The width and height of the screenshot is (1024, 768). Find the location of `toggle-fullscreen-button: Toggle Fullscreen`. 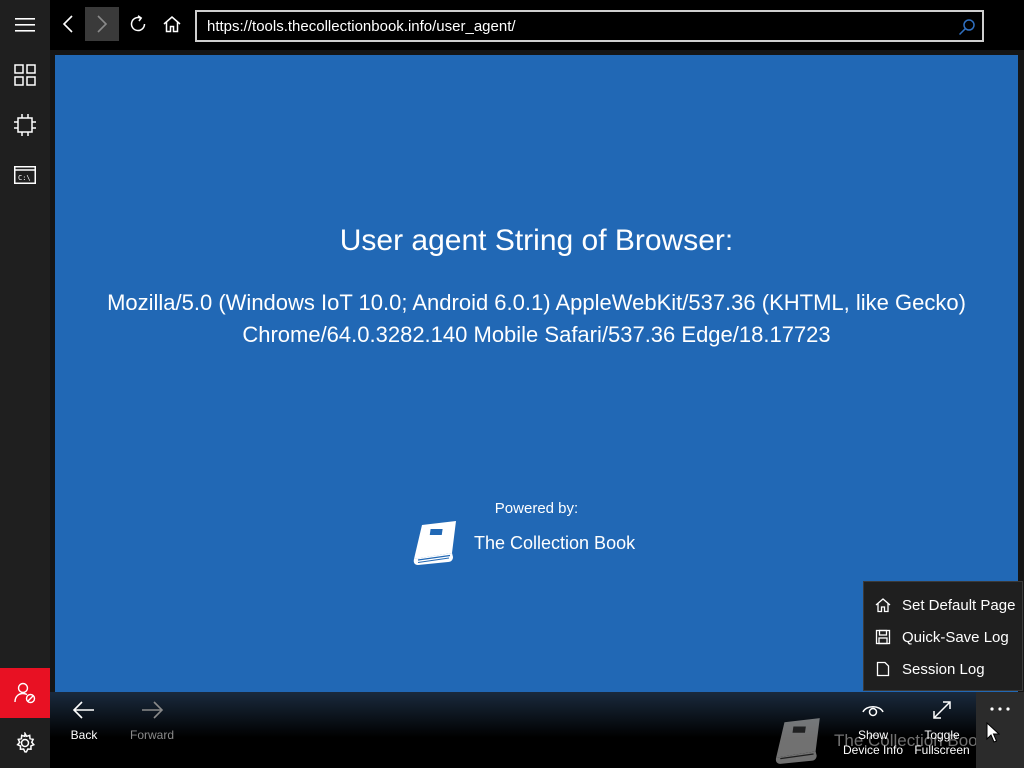

toggle-fullscreen-button: Toggle Fullscreen is located at coordinates (942, 729).